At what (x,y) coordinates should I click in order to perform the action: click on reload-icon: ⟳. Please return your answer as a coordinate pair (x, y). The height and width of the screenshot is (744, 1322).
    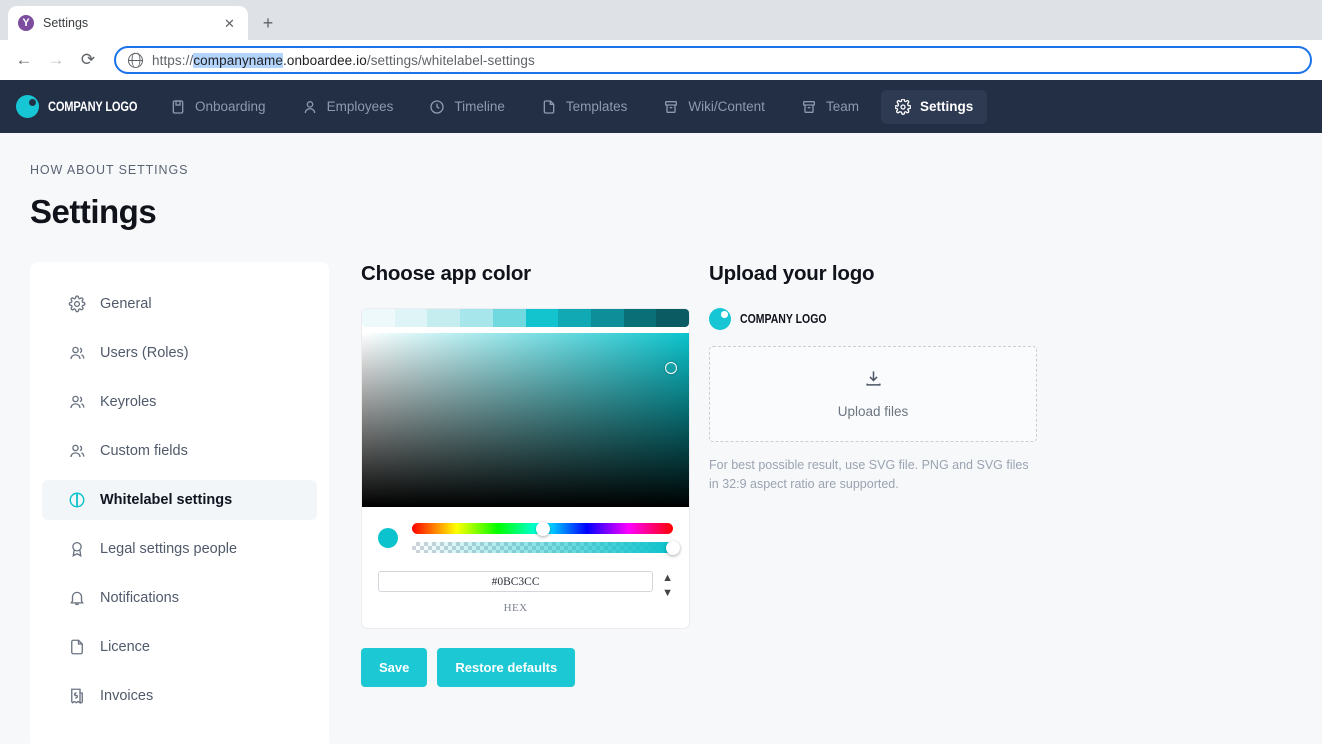
    Looking at the image, I should click on (88, 60).